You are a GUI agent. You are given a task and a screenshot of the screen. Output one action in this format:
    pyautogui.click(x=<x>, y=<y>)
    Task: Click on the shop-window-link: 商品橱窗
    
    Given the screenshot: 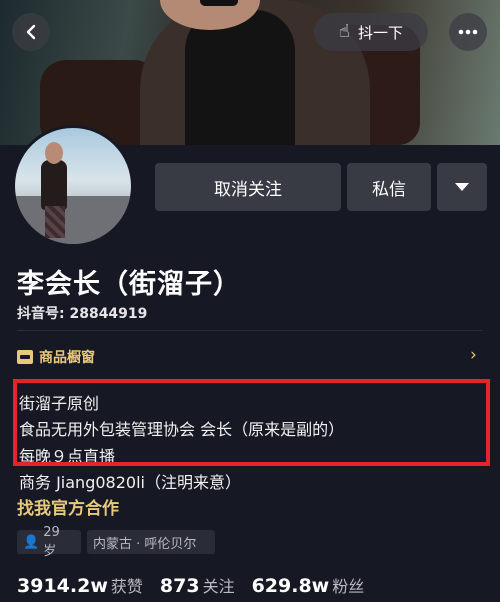 What is the action you would take?
    pyautogui.click(x=56, y=357)
    